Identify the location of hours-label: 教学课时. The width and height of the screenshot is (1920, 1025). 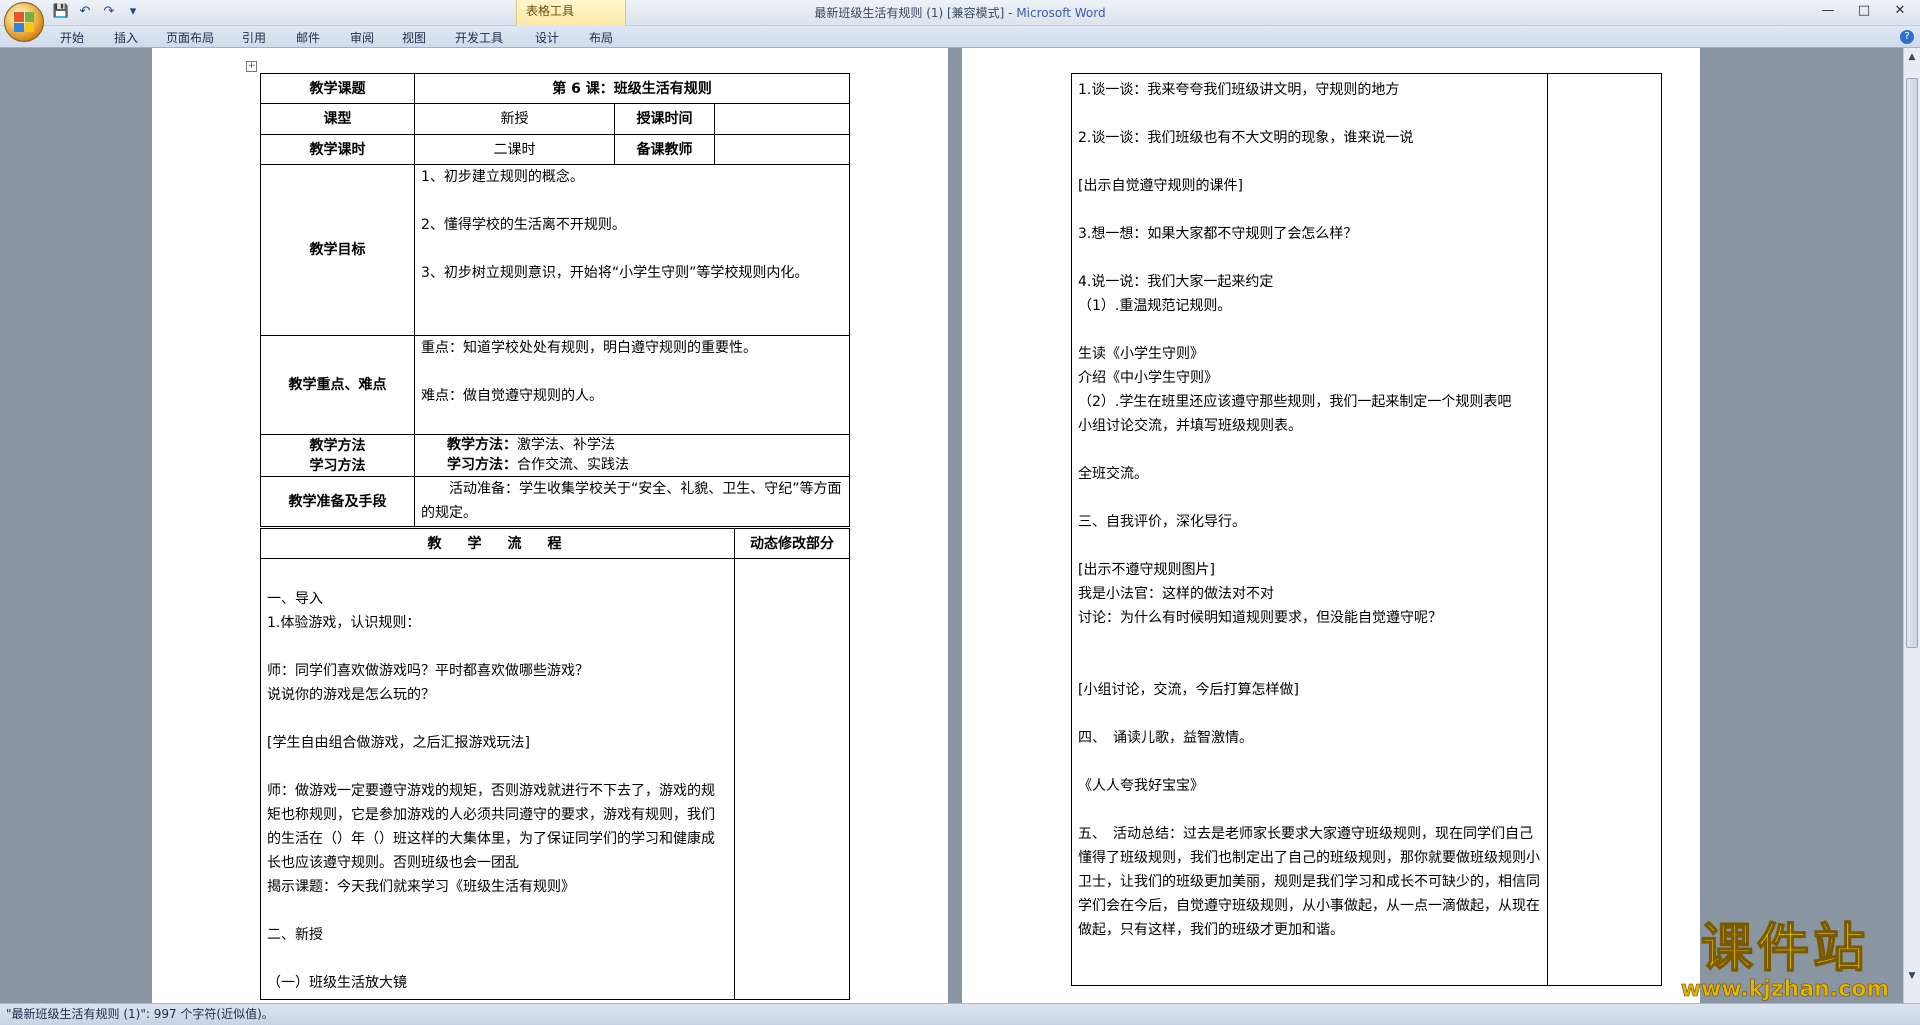
(337, 149).